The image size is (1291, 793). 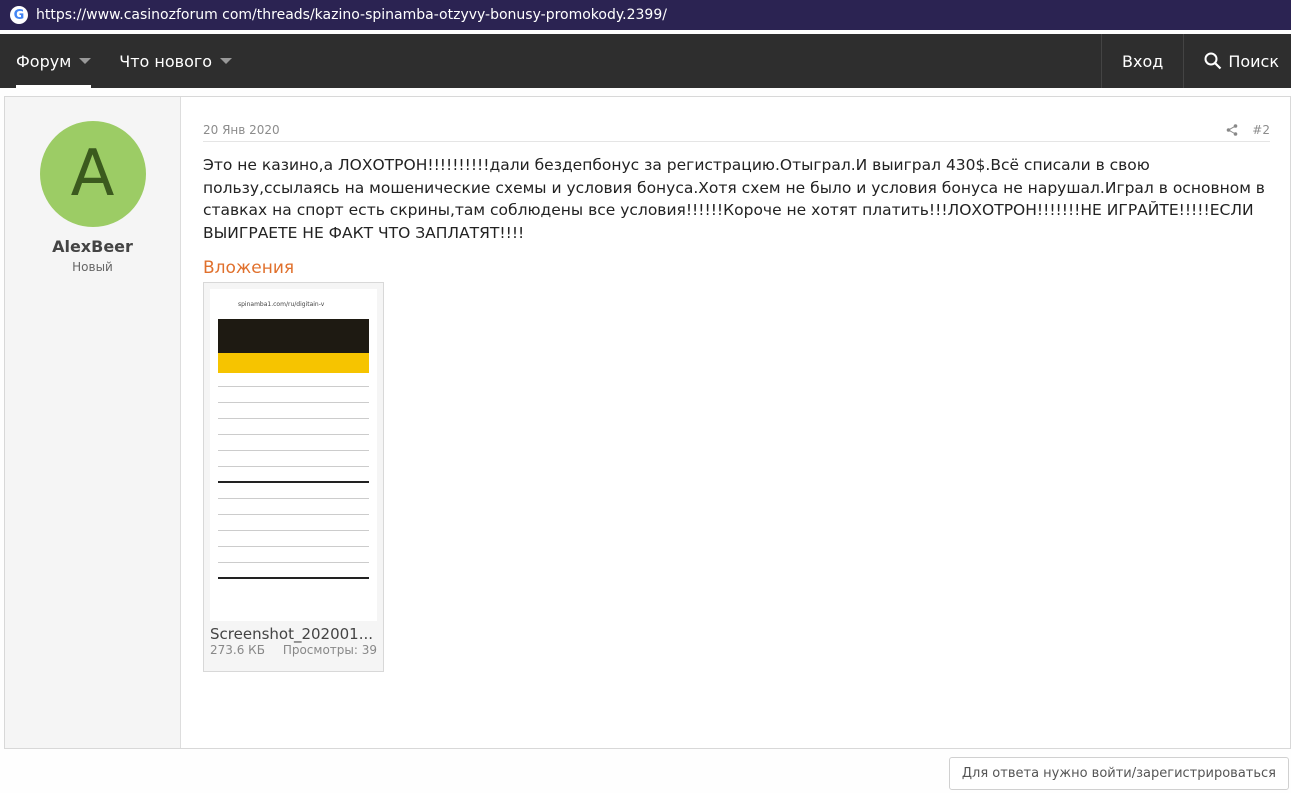 I want to click on nav-forum: Форум, so click(x=53, y=61).